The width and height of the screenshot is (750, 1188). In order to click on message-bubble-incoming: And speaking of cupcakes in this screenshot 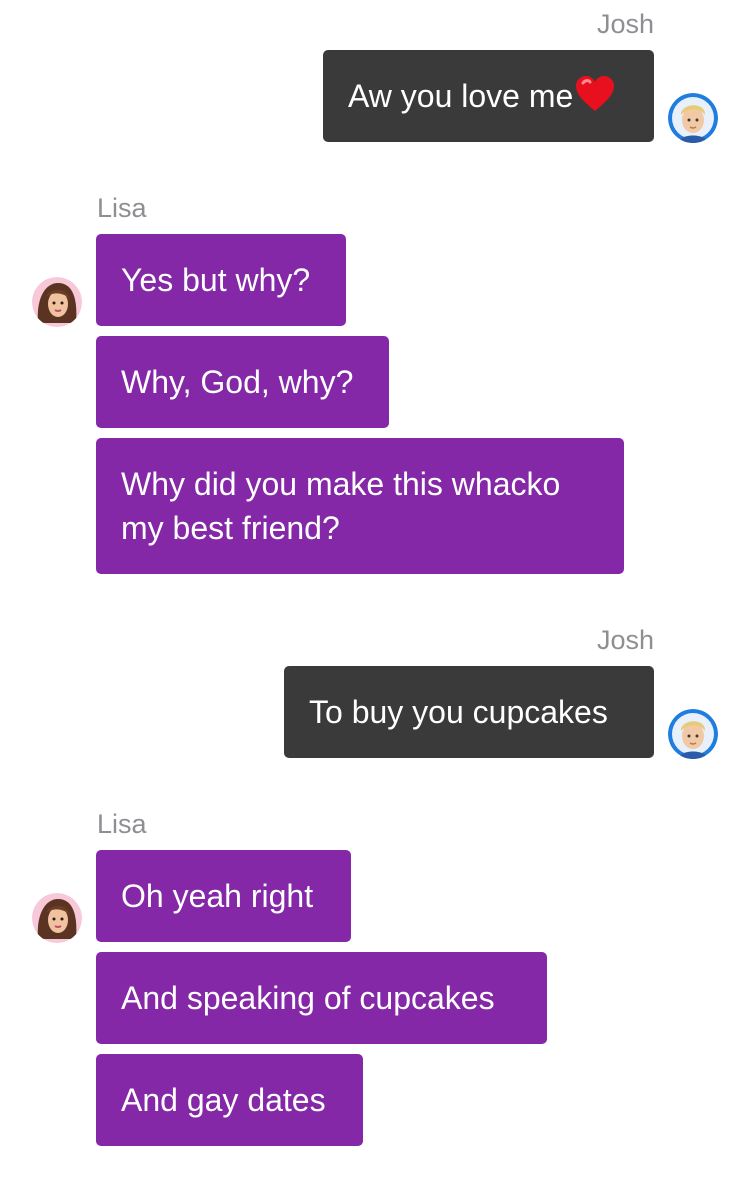, I will do `click(321, 998)`.